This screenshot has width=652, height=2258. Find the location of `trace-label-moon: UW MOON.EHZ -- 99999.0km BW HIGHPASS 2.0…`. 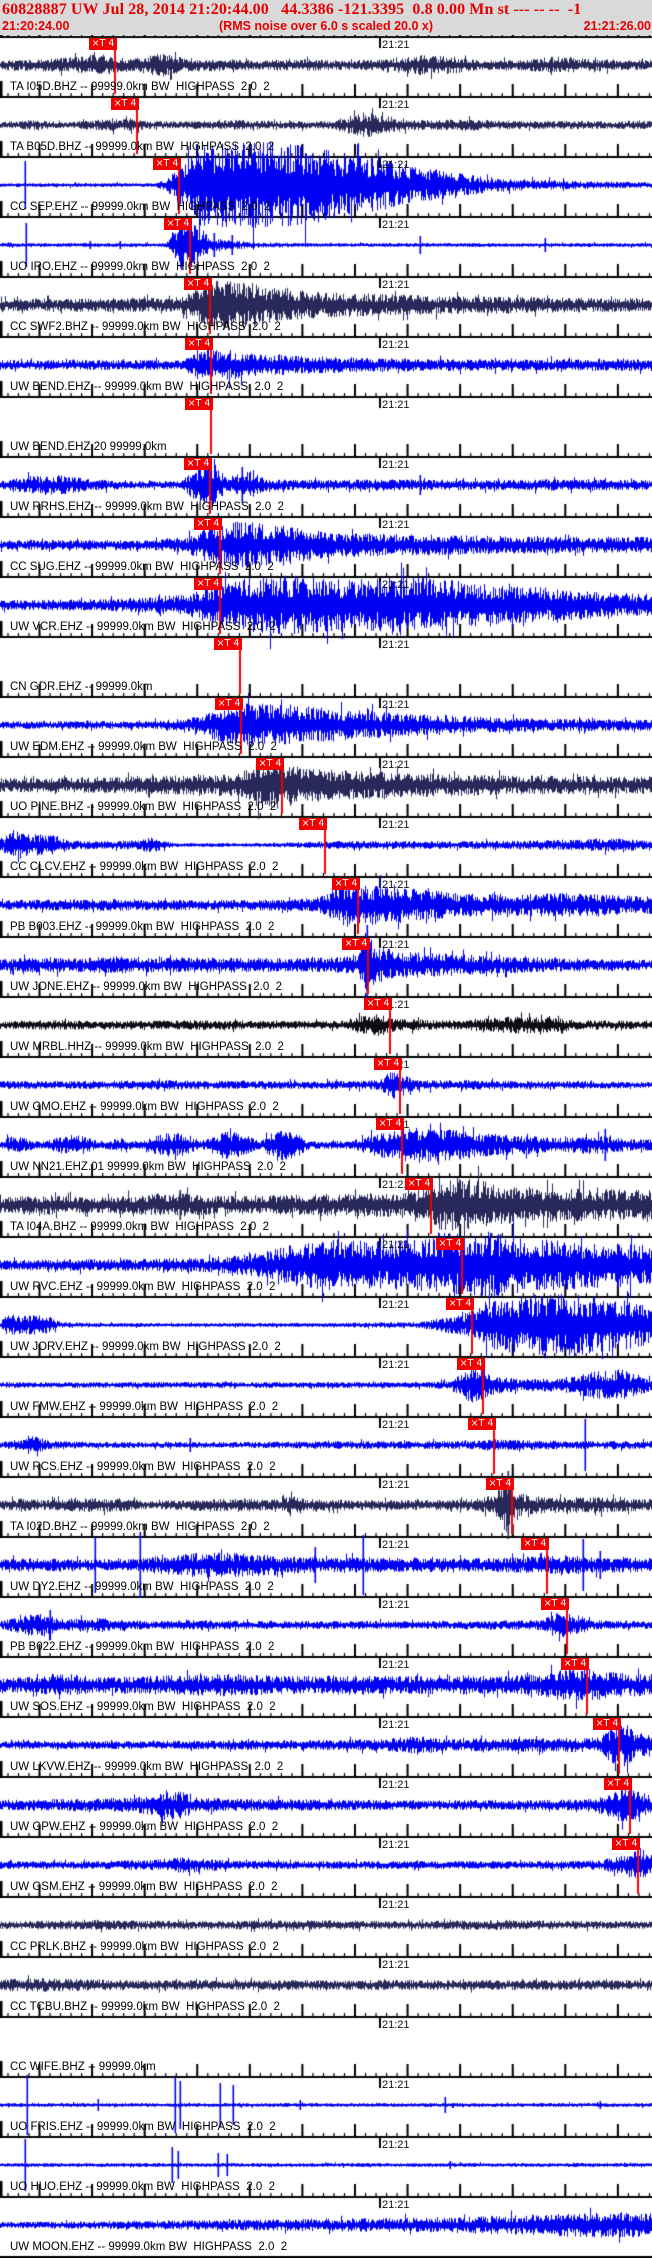

trace-label-moon: UW MOON.EHZ -- 99999.0km BW HIGHPASS 2.0… is located at coordinates (149, 2247).